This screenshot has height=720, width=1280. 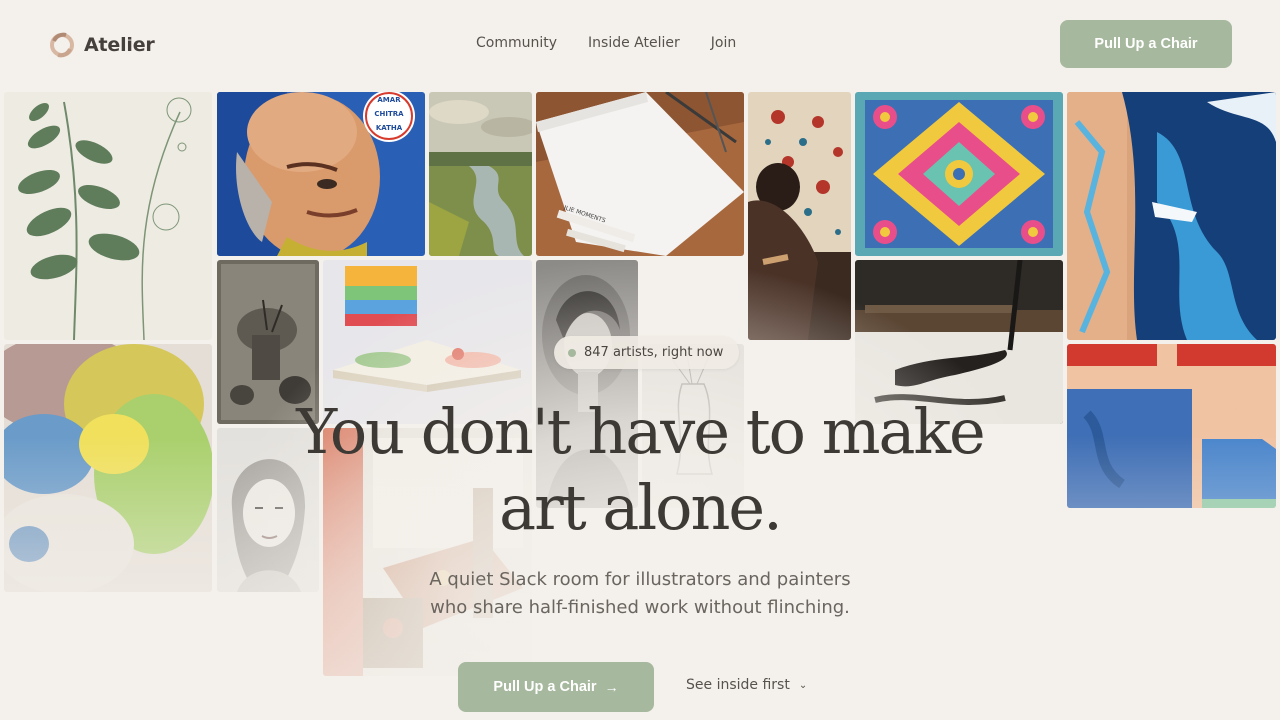 What do you see at coordinates (654, 352) in the screenshot?
I see `online-artists-count: 847 artists, right now` at bounding box center [654, 352].